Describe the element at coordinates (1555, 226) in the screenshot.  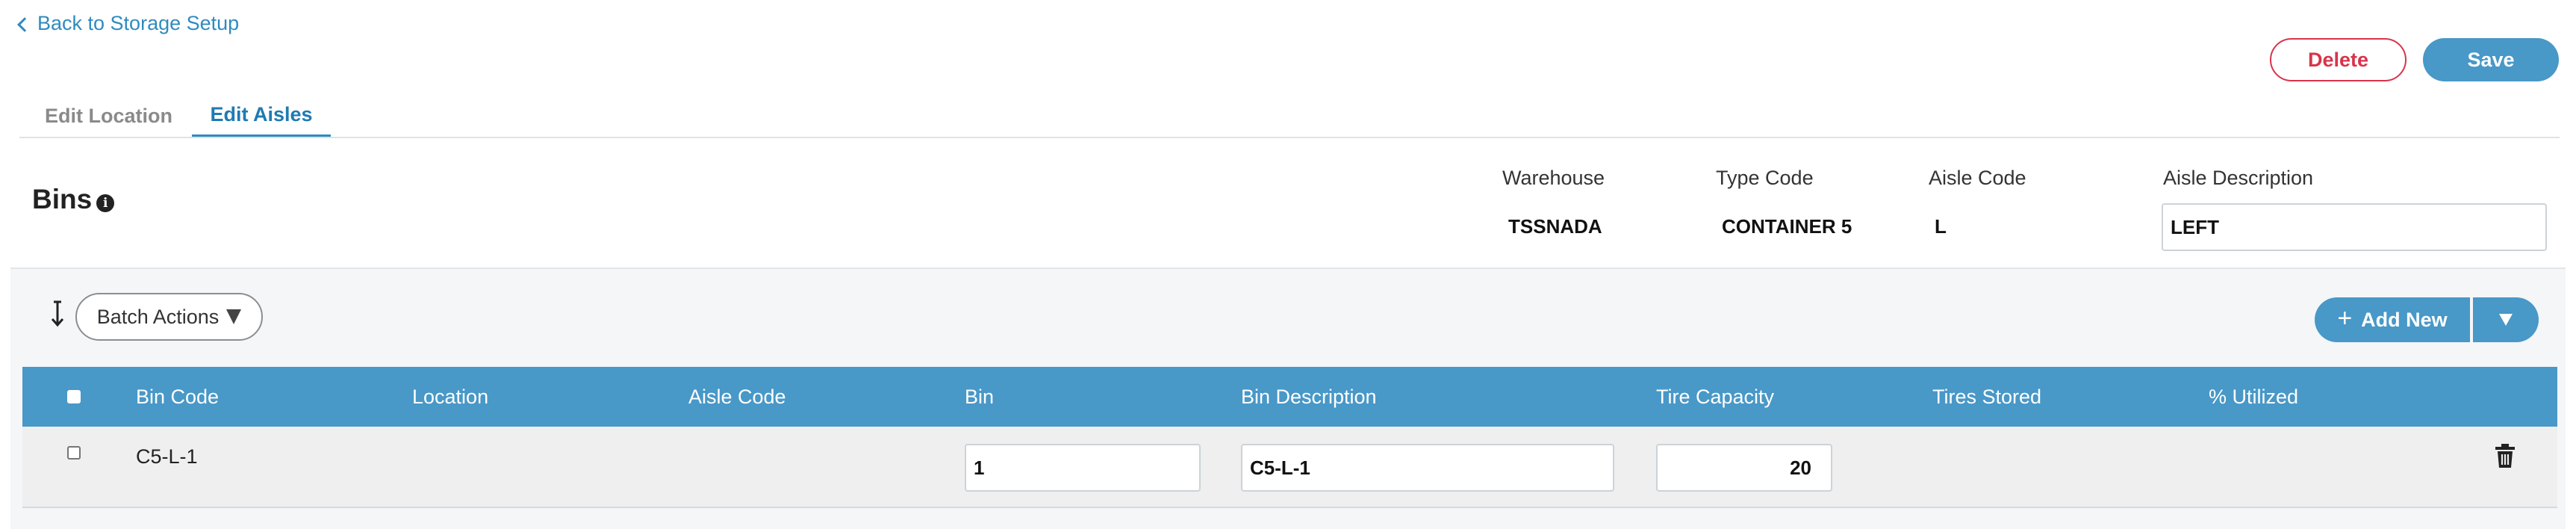
I see `warehouse-value: TSSNADA` at that location.